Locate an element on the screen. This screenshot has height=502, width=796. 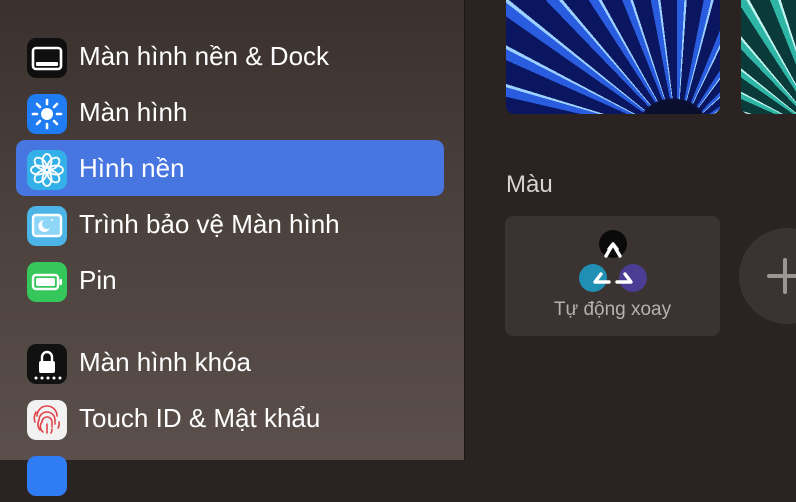
sidebar-item-label: Màn hình is located at coordinates (133, 112).